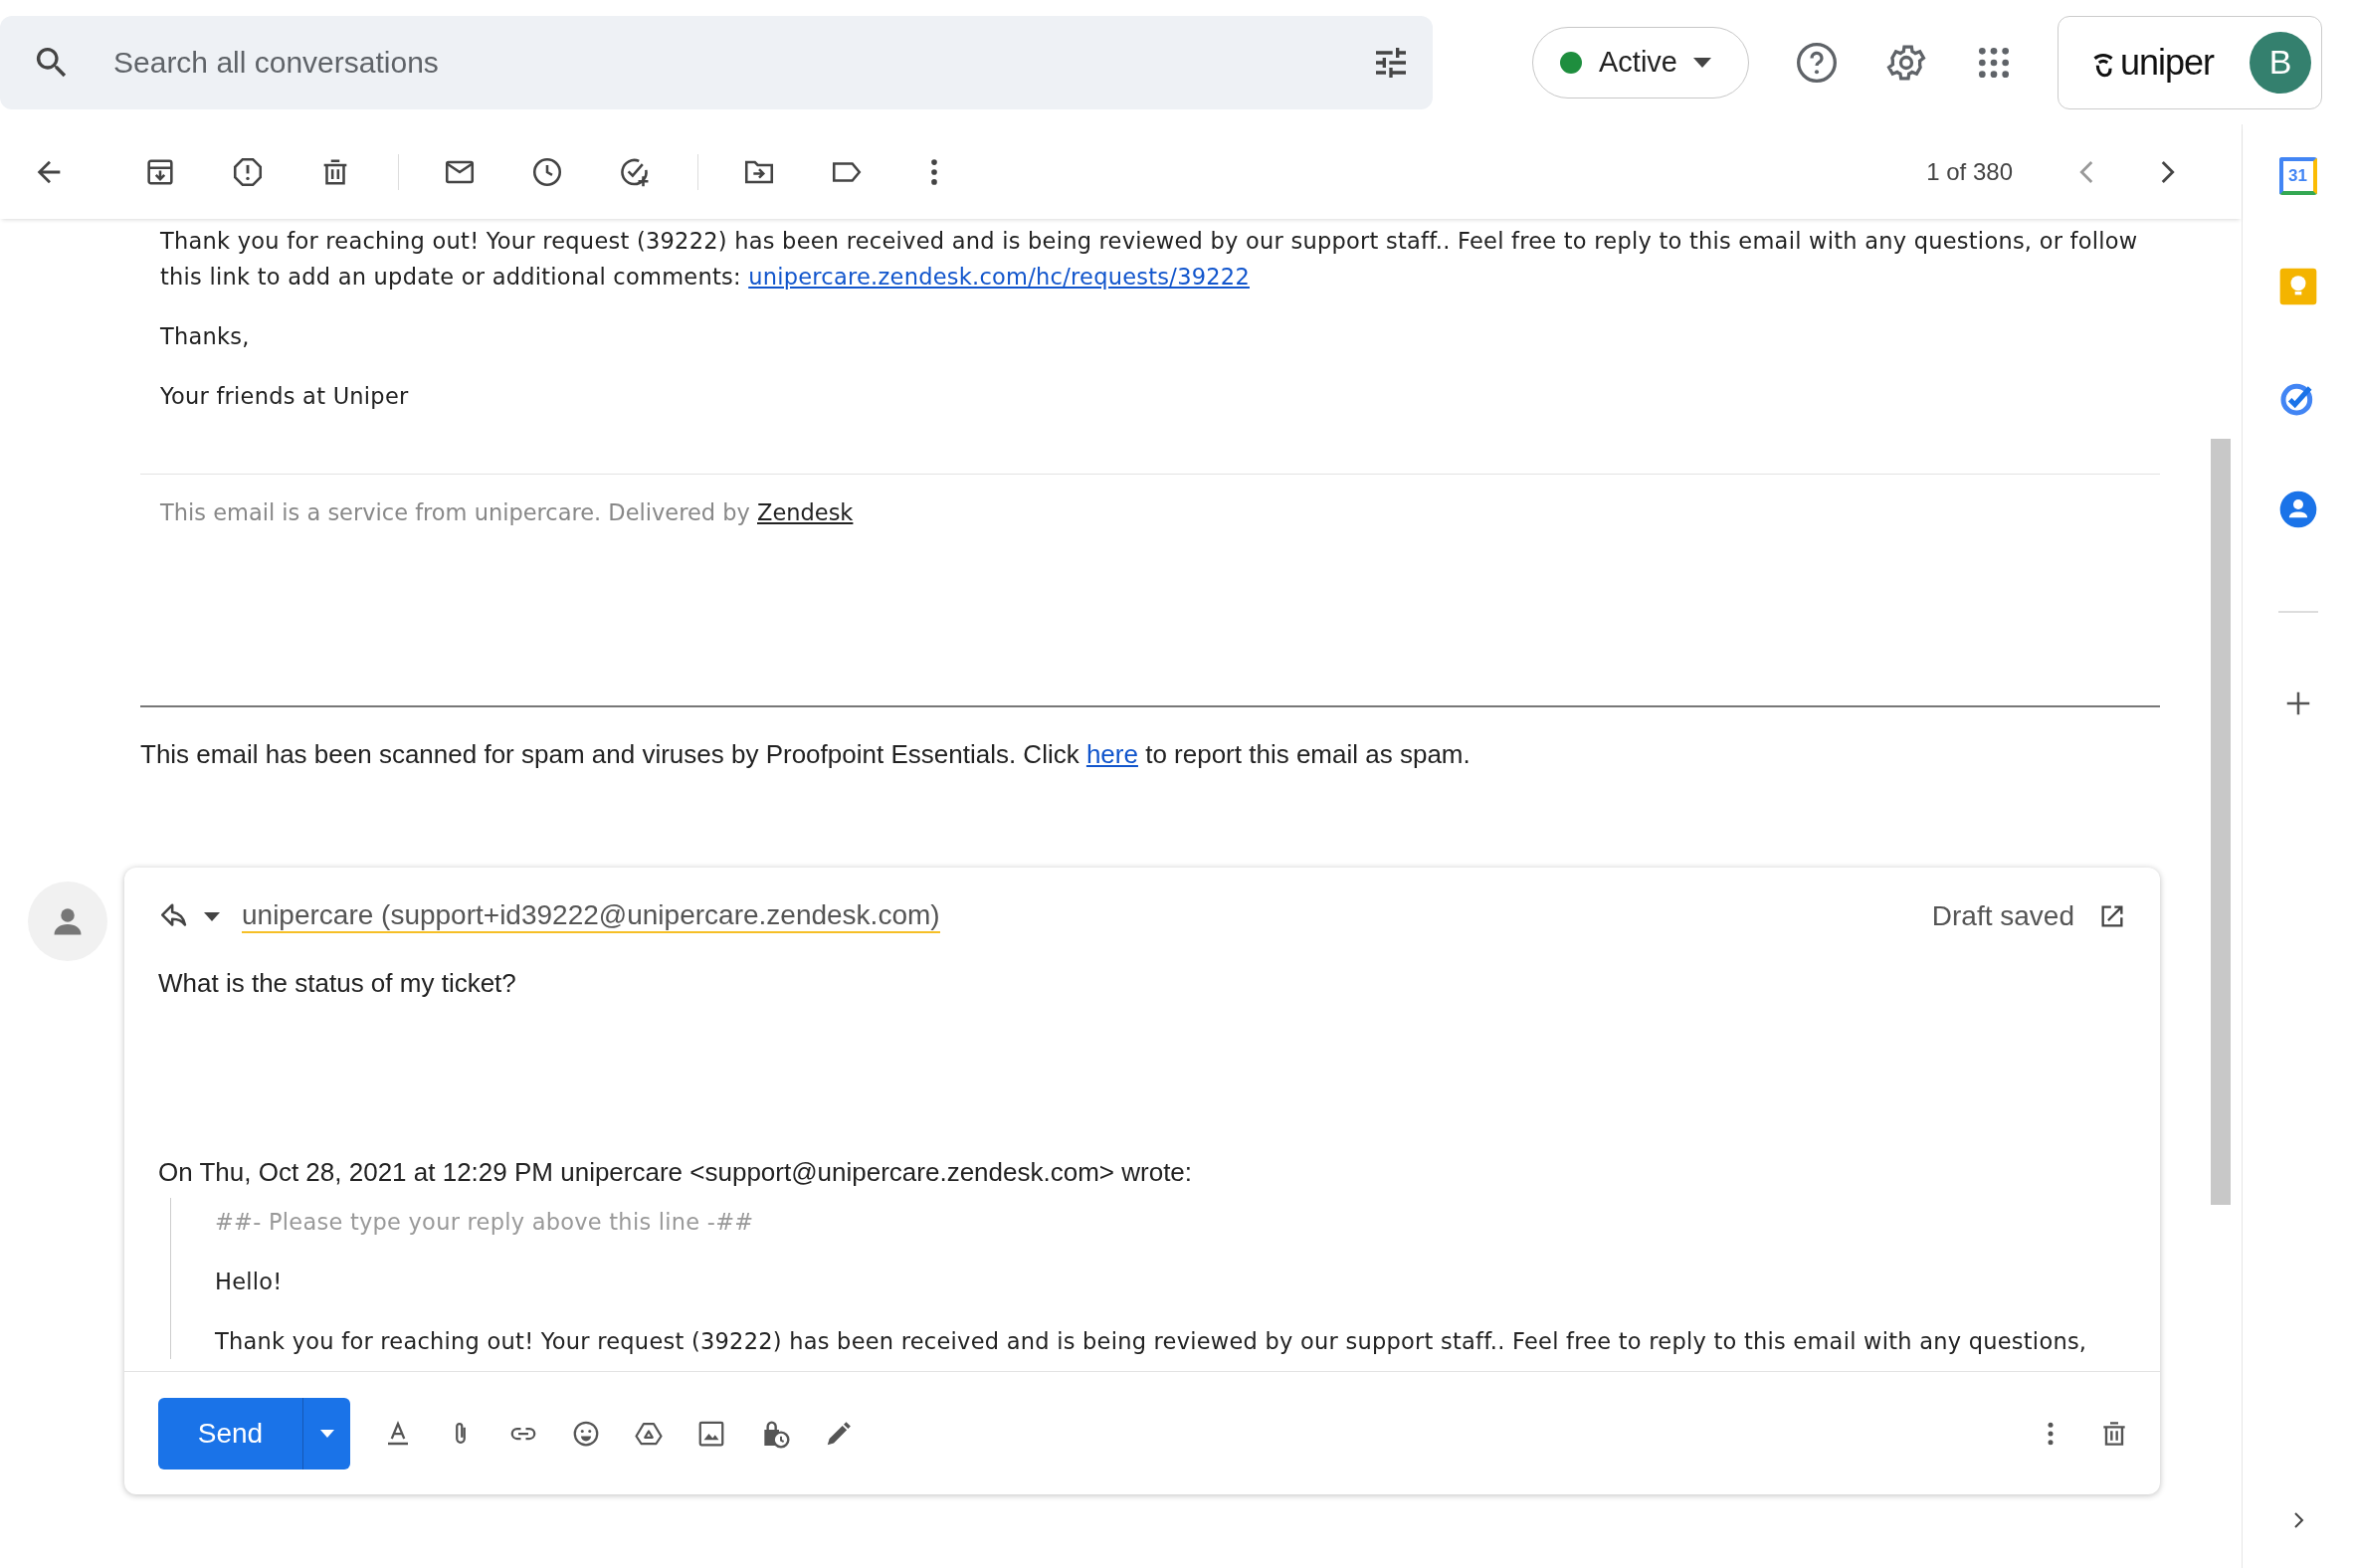 This screenshot has width=2353, height=1568. Describe the element at coordinates (676, 1172) in the screenshot. I see `quote-header: On Thu, Oct 28, 2021 at 12:29 PM unipercare <support@unipercare.zendesk.com> wrote:` at that location.